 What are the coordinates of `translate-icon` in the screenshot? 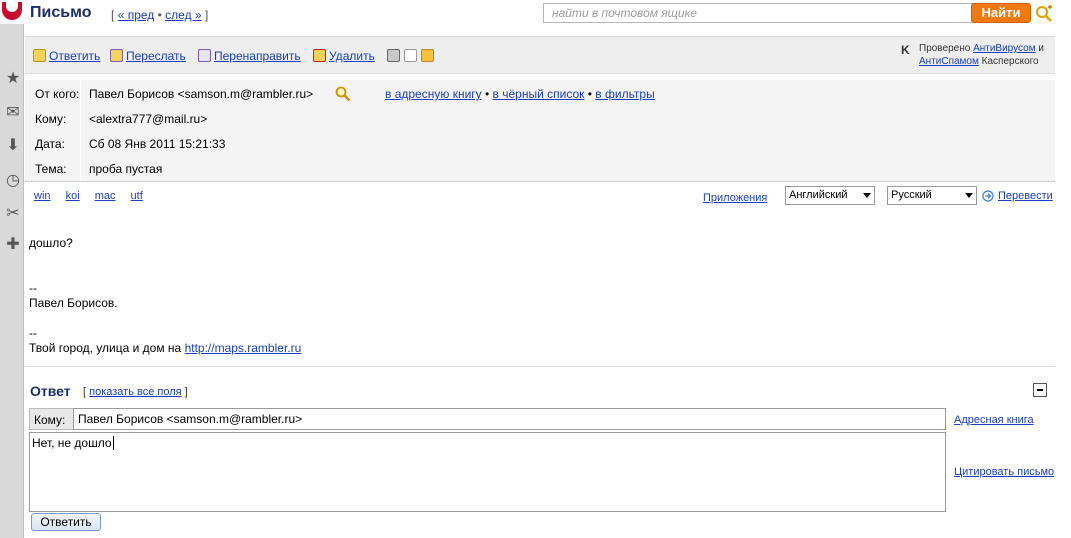 It's located at (988, 196).